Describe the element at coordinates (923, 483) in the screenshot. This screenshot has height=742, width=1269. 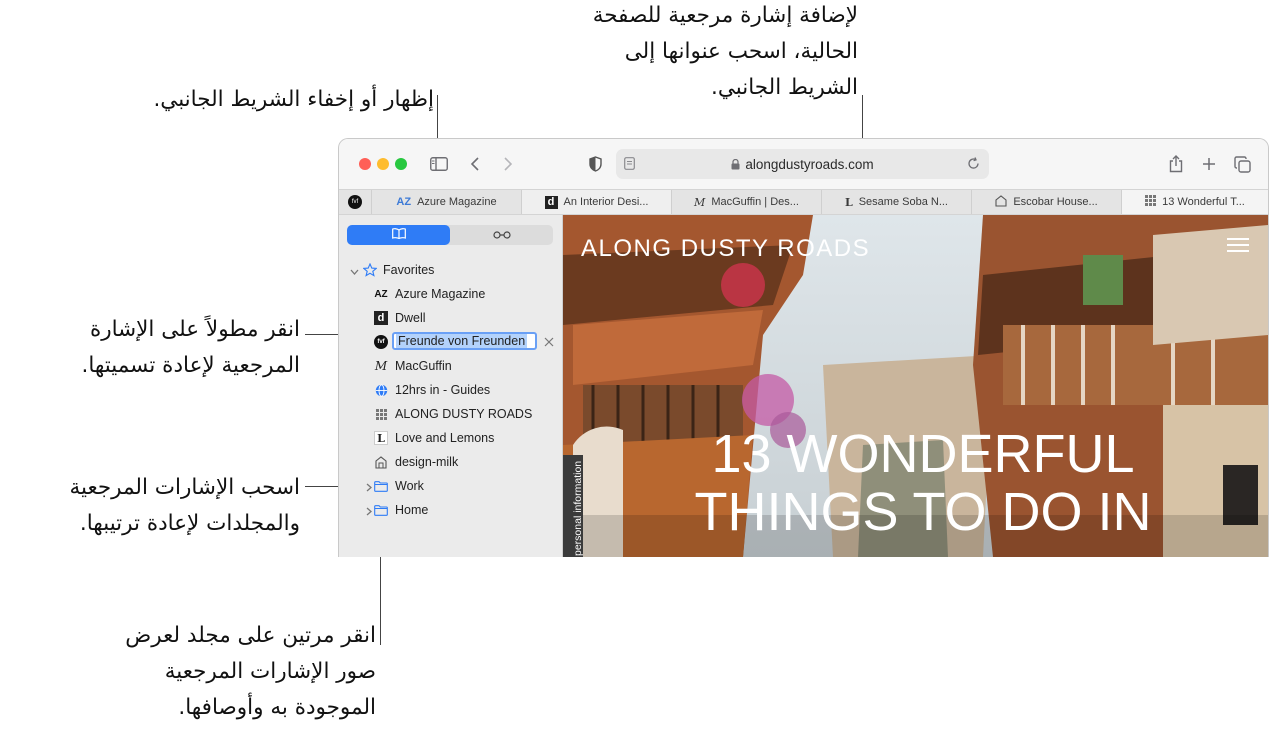
I see `headline: 13 WONDERFUL THINGS TO DO IN` at that location.